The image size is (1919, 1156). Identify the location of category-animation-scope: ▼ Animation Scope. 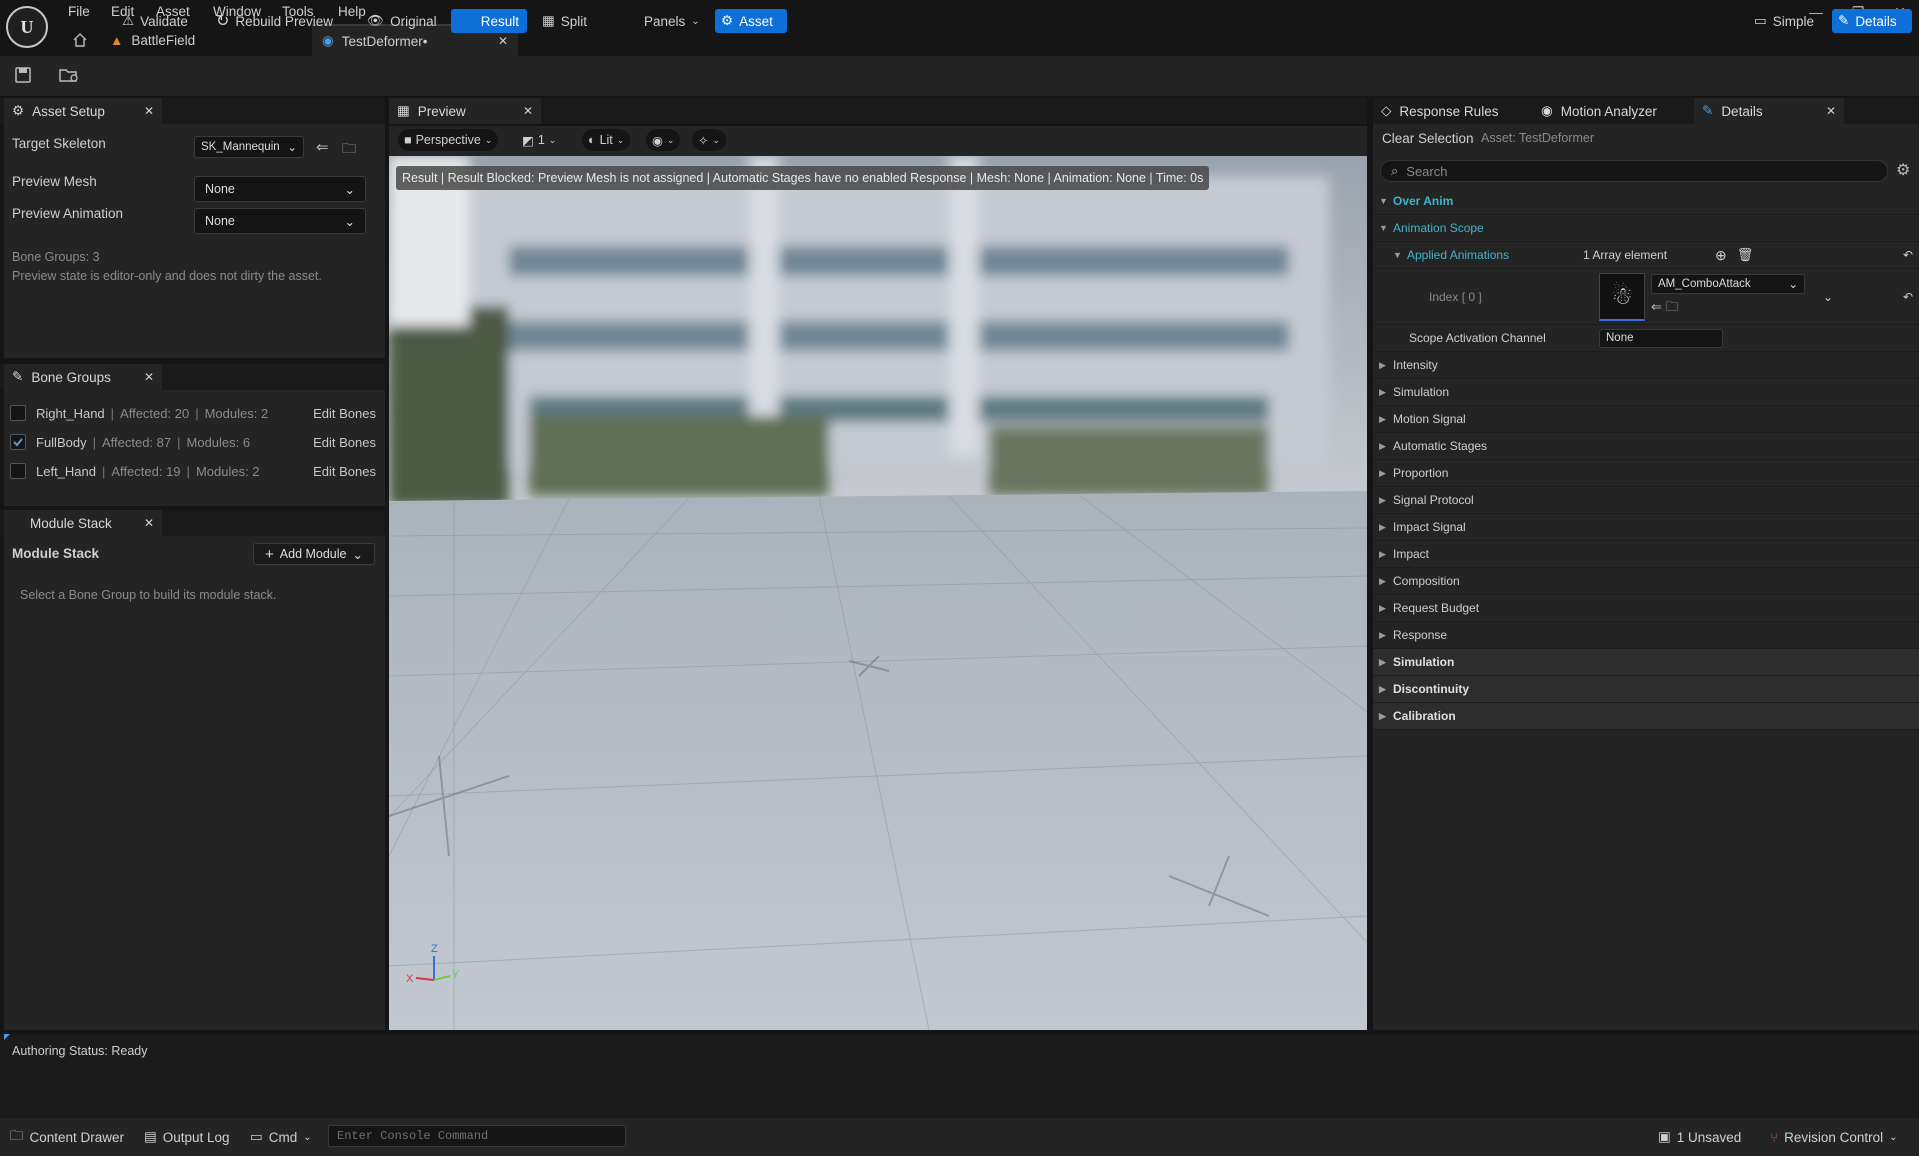
(1646, 228).